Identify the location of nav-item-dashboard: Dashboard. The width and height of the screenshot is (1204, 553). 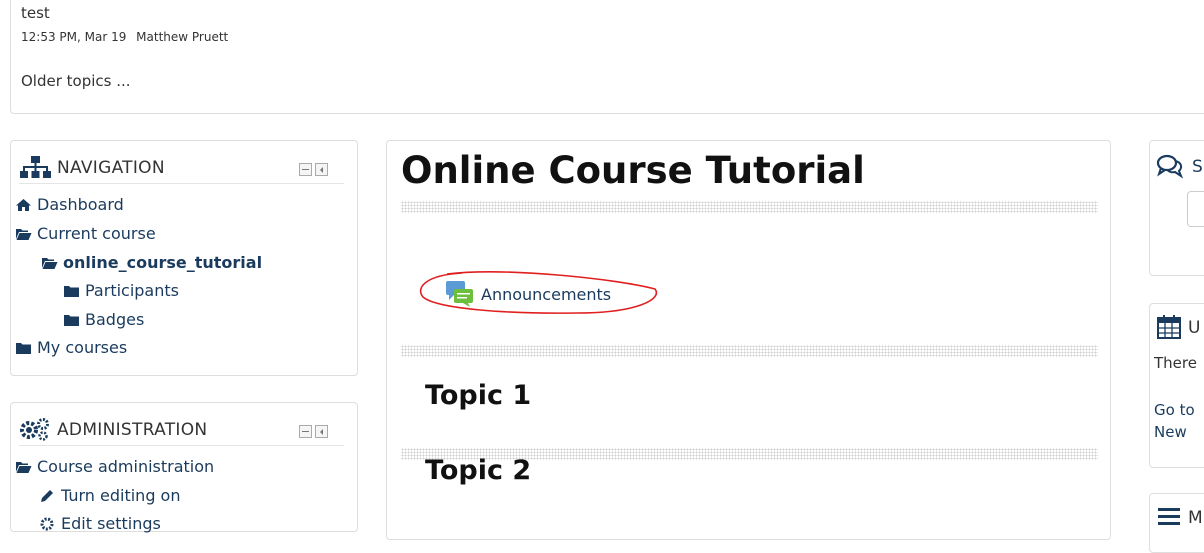
(69, 204).